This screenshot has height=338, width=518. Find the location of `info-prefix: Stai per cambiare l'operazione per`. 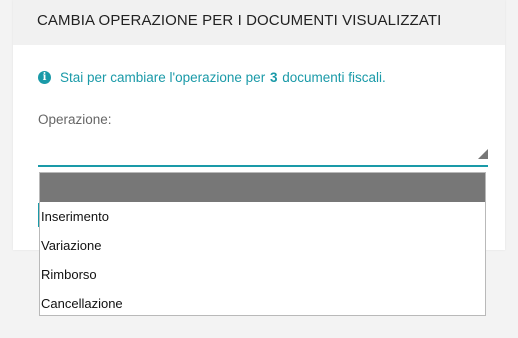

info-prefix: Stai per cambiare l'operazione per is located at coordinates (163, 77).